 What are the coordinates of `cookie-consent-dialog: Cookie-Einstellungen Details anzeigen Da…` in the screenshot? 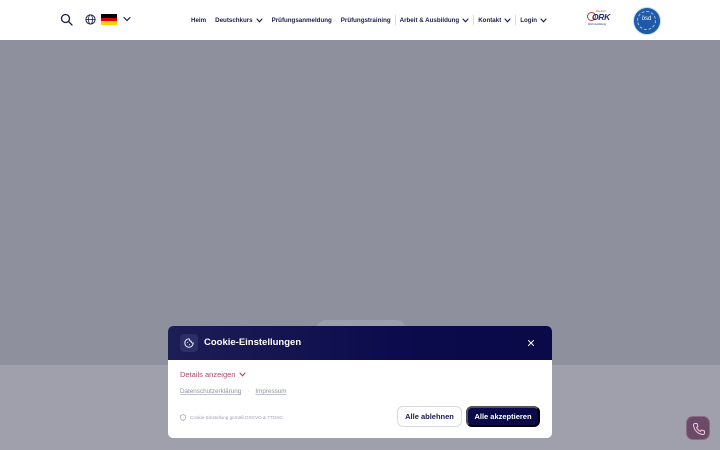 It's located at (360, 382).